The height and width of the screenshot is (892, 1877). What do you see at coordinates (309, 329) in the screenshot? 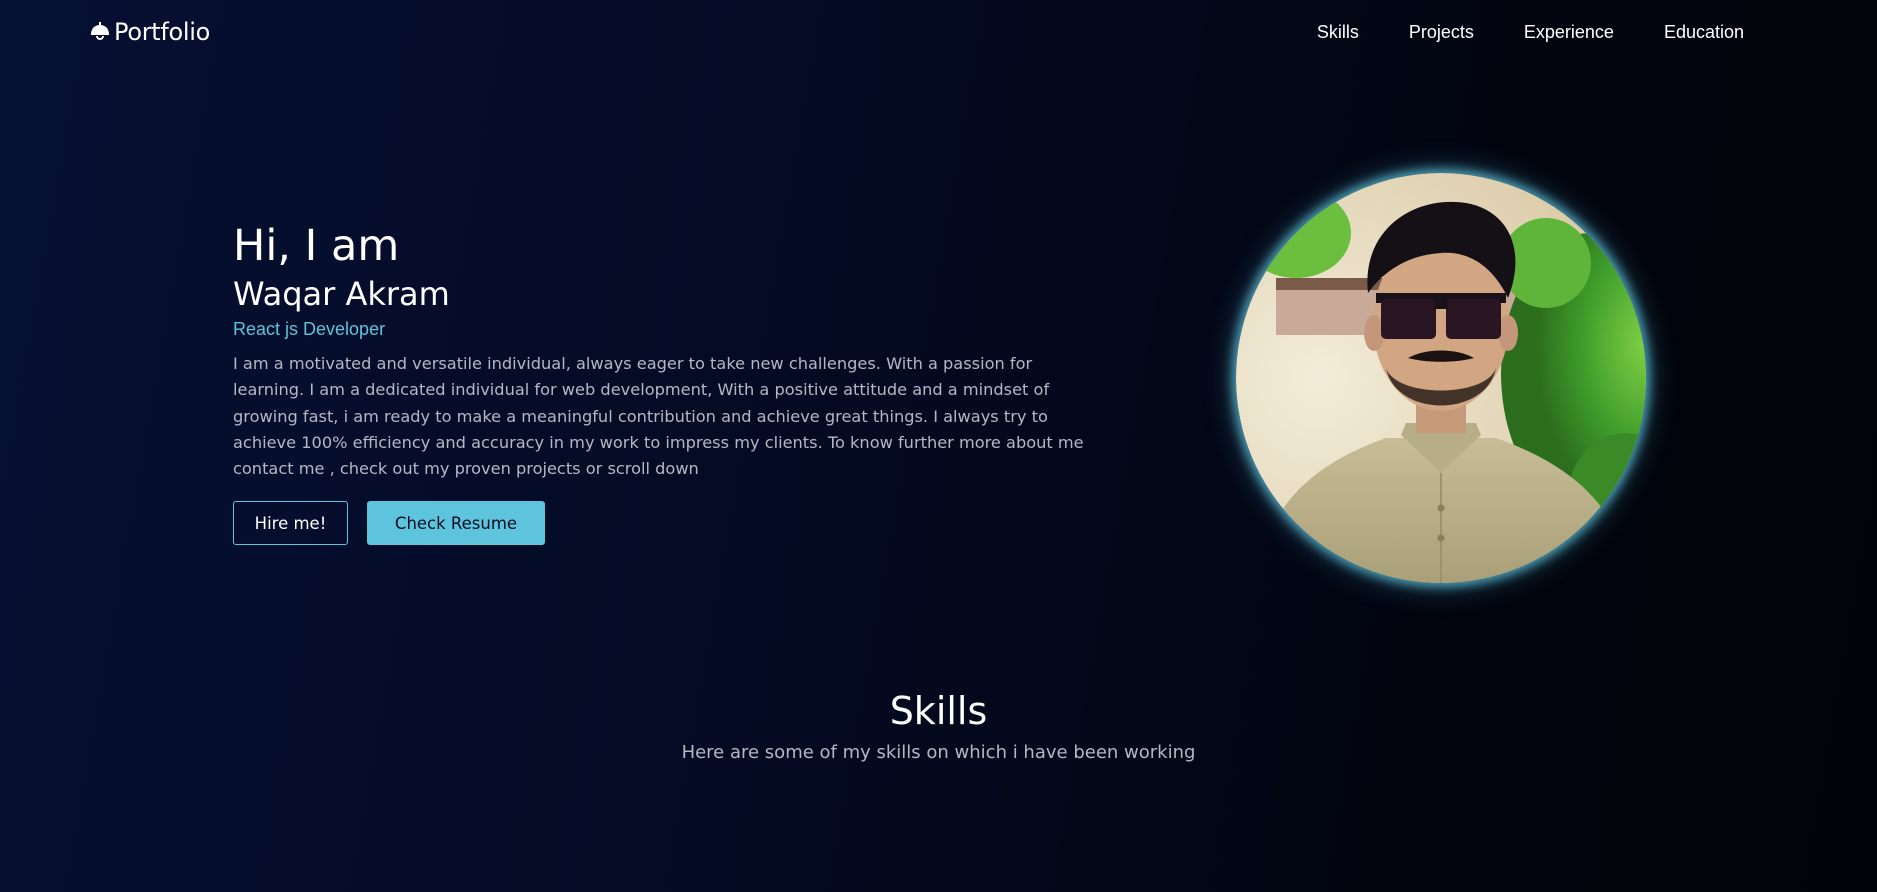
I see `hero-role: React js Developer` at bounding box center [309, 329].